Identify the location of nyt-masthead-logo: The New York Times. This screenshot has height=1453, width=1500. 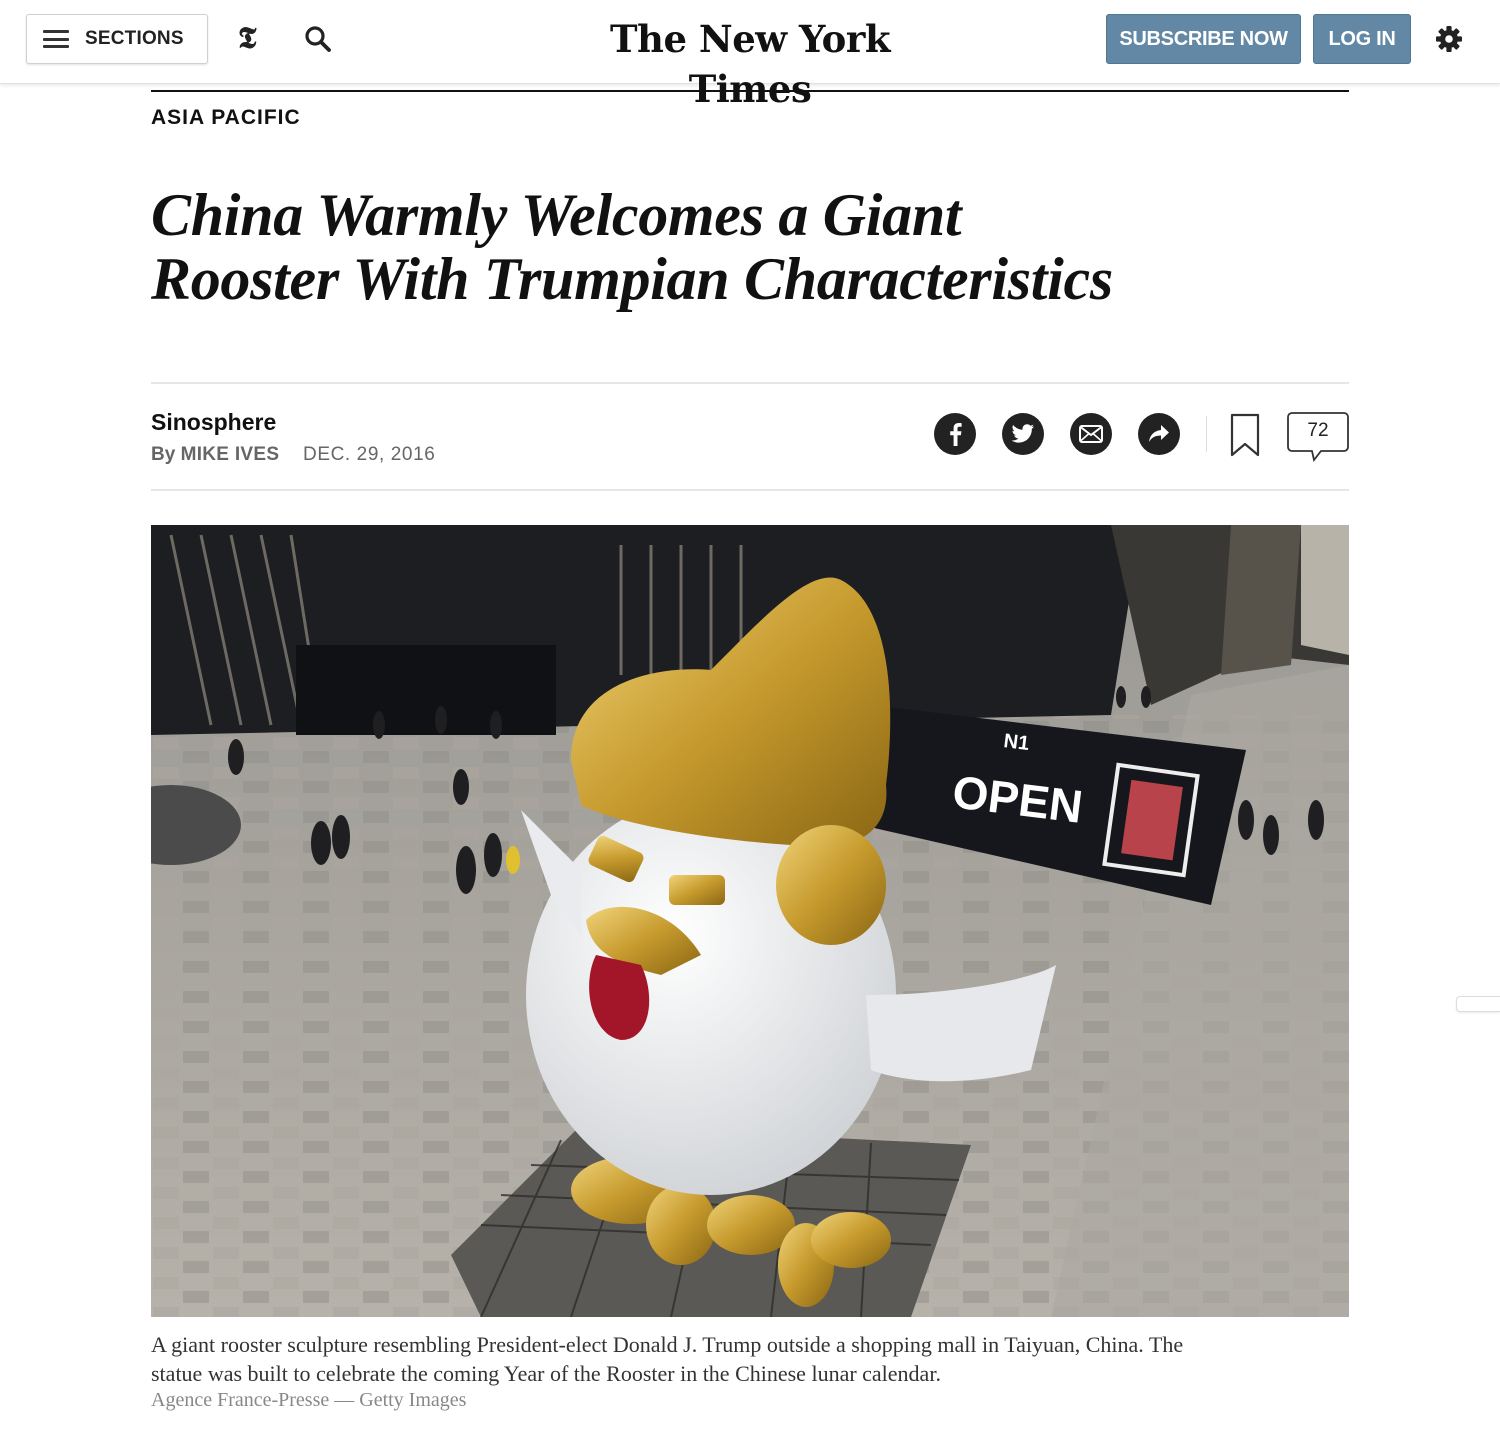
(750, 64).